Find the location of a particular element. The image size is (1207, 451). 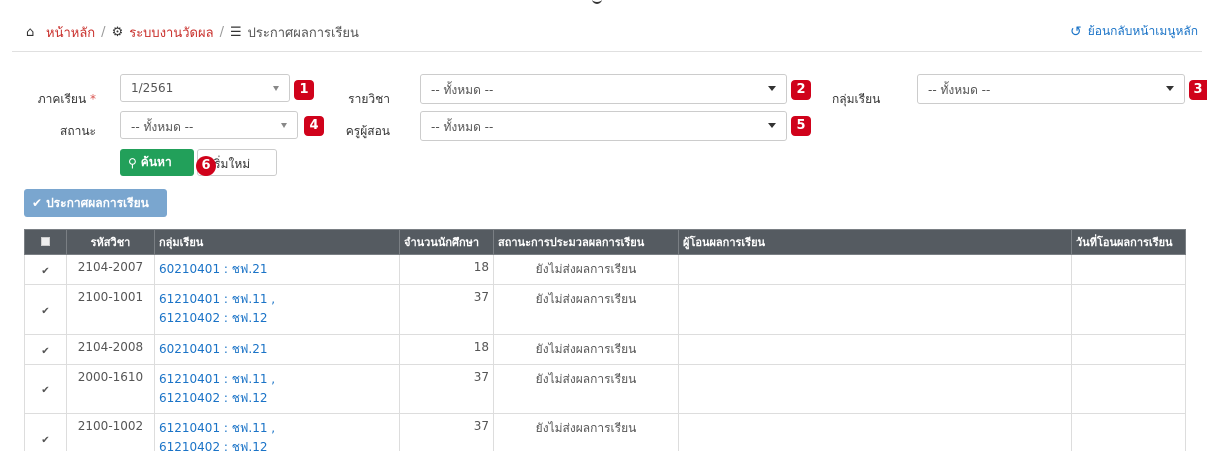

teacher-label: ครูผู้สอน is located at coordinates (367, 131).